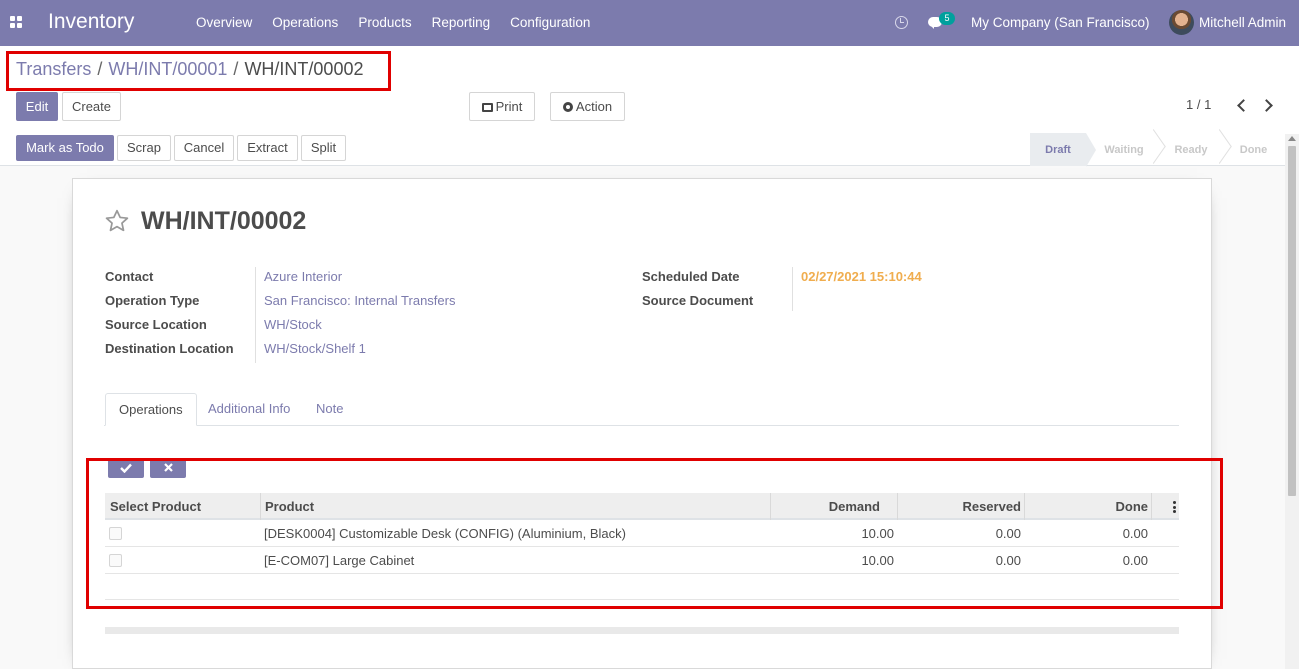  I want to click on extract-button: Extract, so click(267, 148).